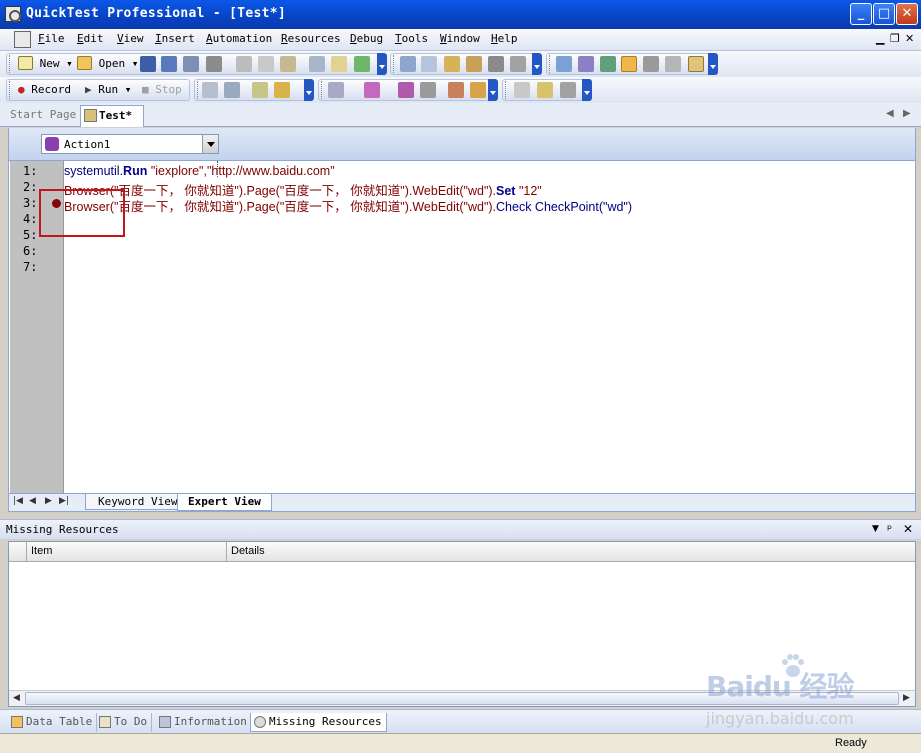 The image size is (921, 753). Describe the element at coordinates (895, 38) in the screenshot. I see `mdi-restore-icon: ❐` at that location.